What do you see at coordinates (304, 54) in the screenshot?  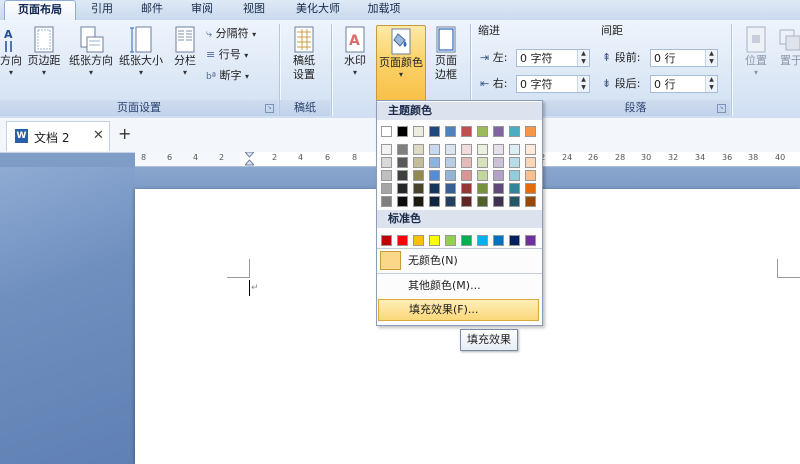 I see `draft-paper-settings-button: 稿纸 设置` at bounding box center [304, 54].